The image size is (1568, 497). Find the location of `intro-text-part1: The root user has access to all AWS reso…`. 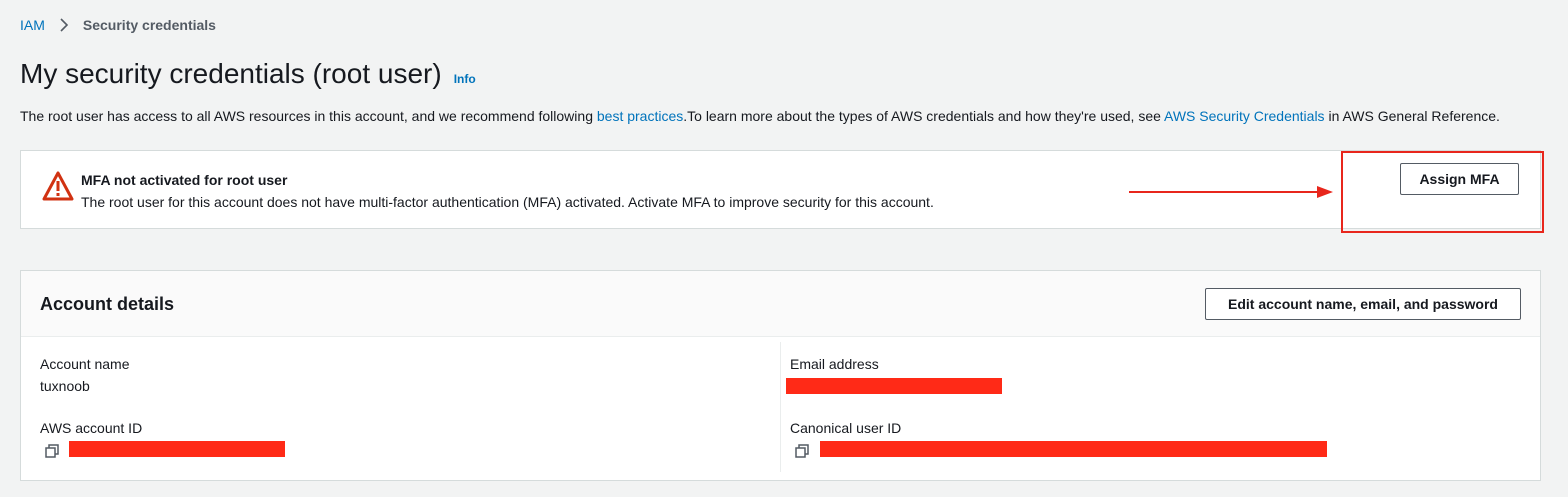

intro-text-part1: The root user has access to all AWS reso… is located at coordinates (308, 116).